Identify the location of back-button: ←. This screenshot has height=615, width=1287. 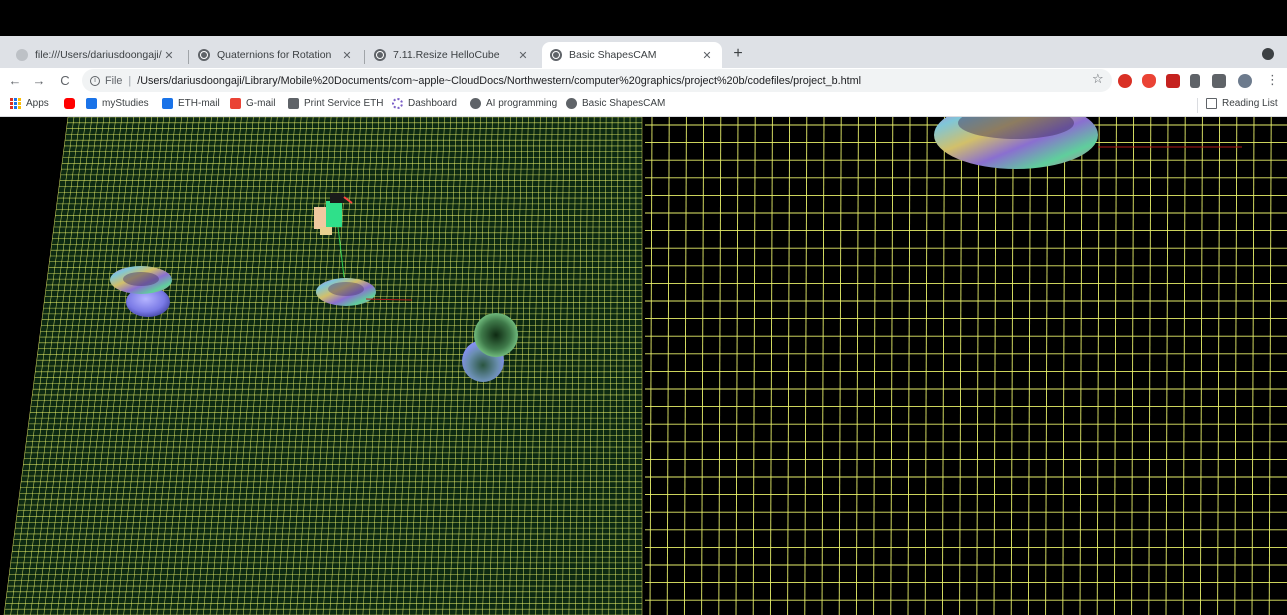
(15, 81).